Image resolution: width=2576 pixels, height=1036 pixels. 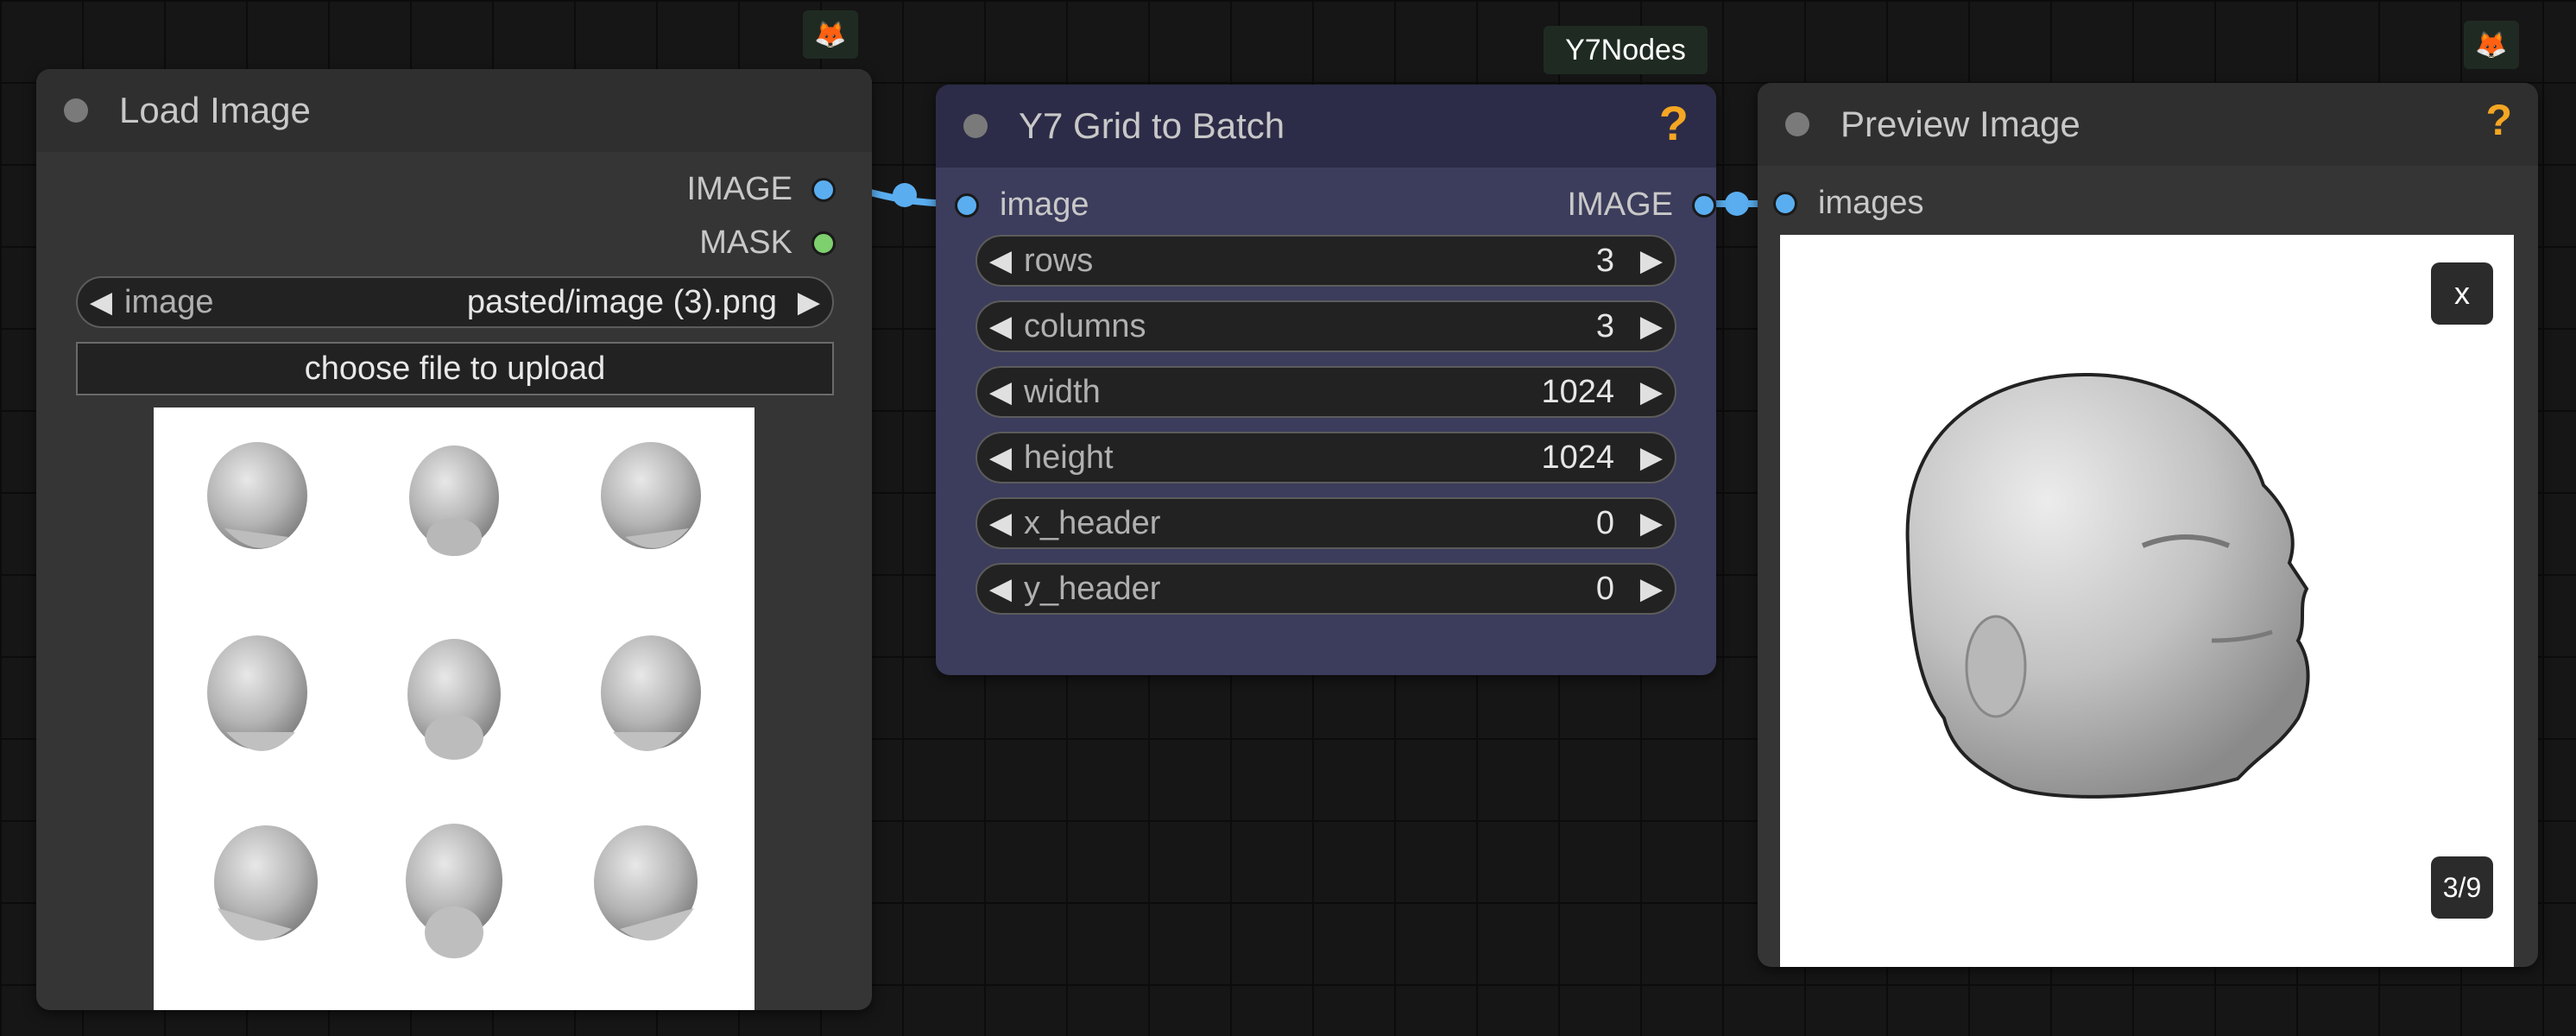 I want to click on preview-head-image, so click(x=2107, y=585).